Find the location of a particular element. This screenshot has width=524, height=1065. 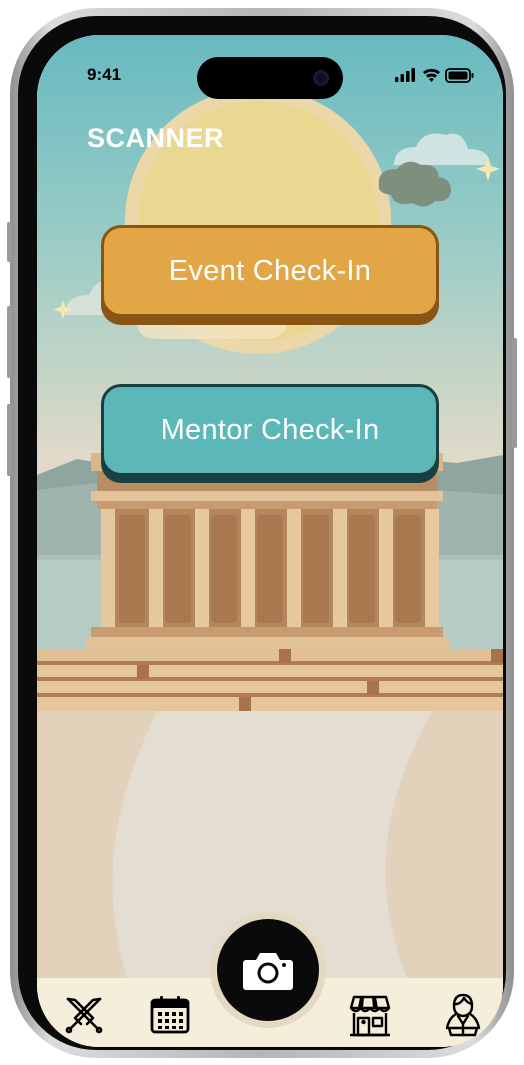

dynamic-island is located at coordinates (270, 78).